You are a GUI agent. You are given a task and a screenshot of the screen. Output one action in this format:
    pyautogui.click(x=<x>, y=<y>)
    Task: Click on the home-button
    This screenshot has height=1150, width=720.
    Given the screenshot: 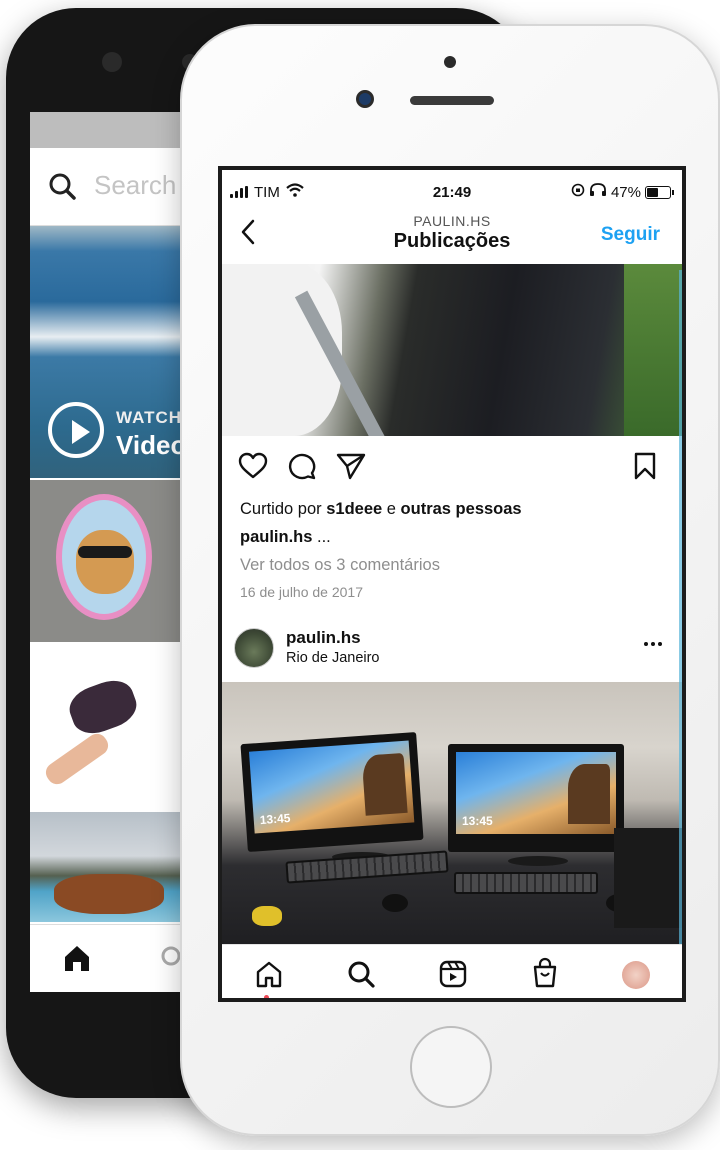 What is the action you would take?
    pyautogui.click(x=451, y=1067)
    